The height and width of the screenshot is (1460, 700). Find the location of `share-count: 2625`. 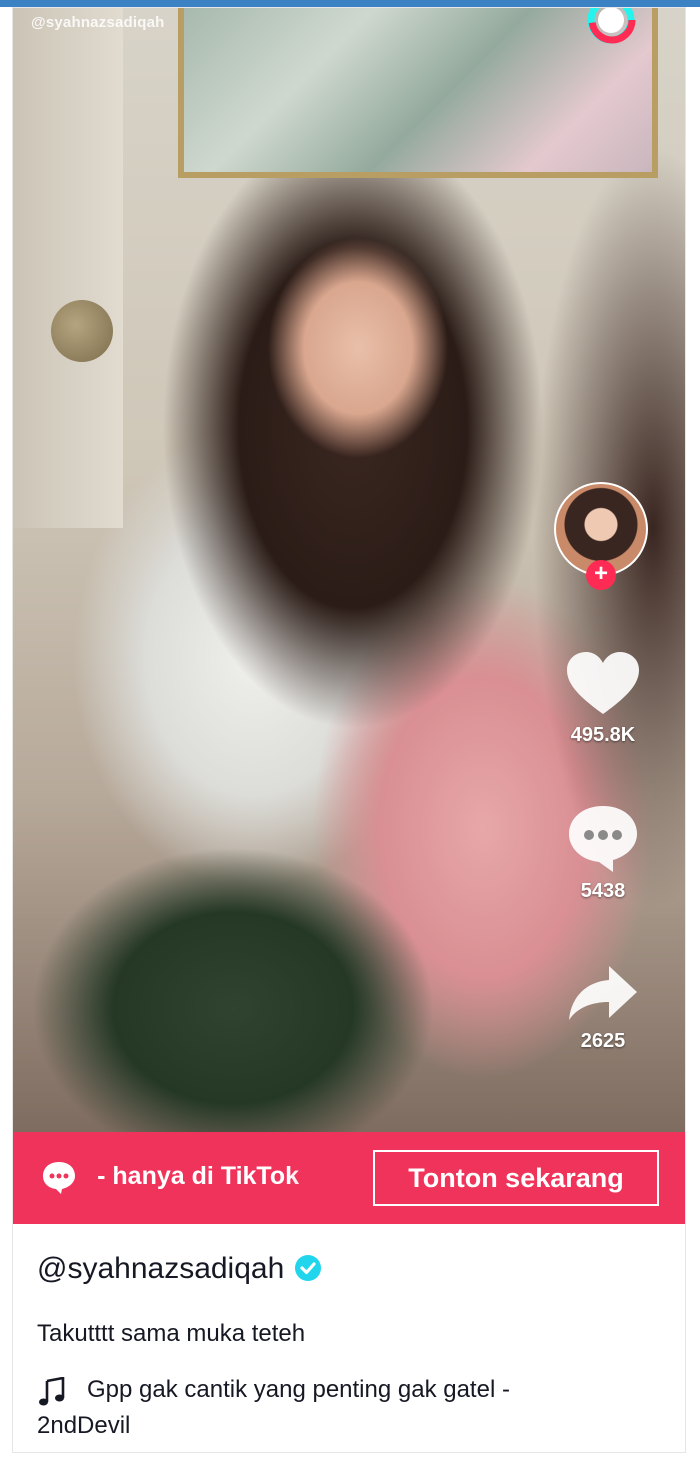

share-count: 2625 is located at coordinates (603, 1041).